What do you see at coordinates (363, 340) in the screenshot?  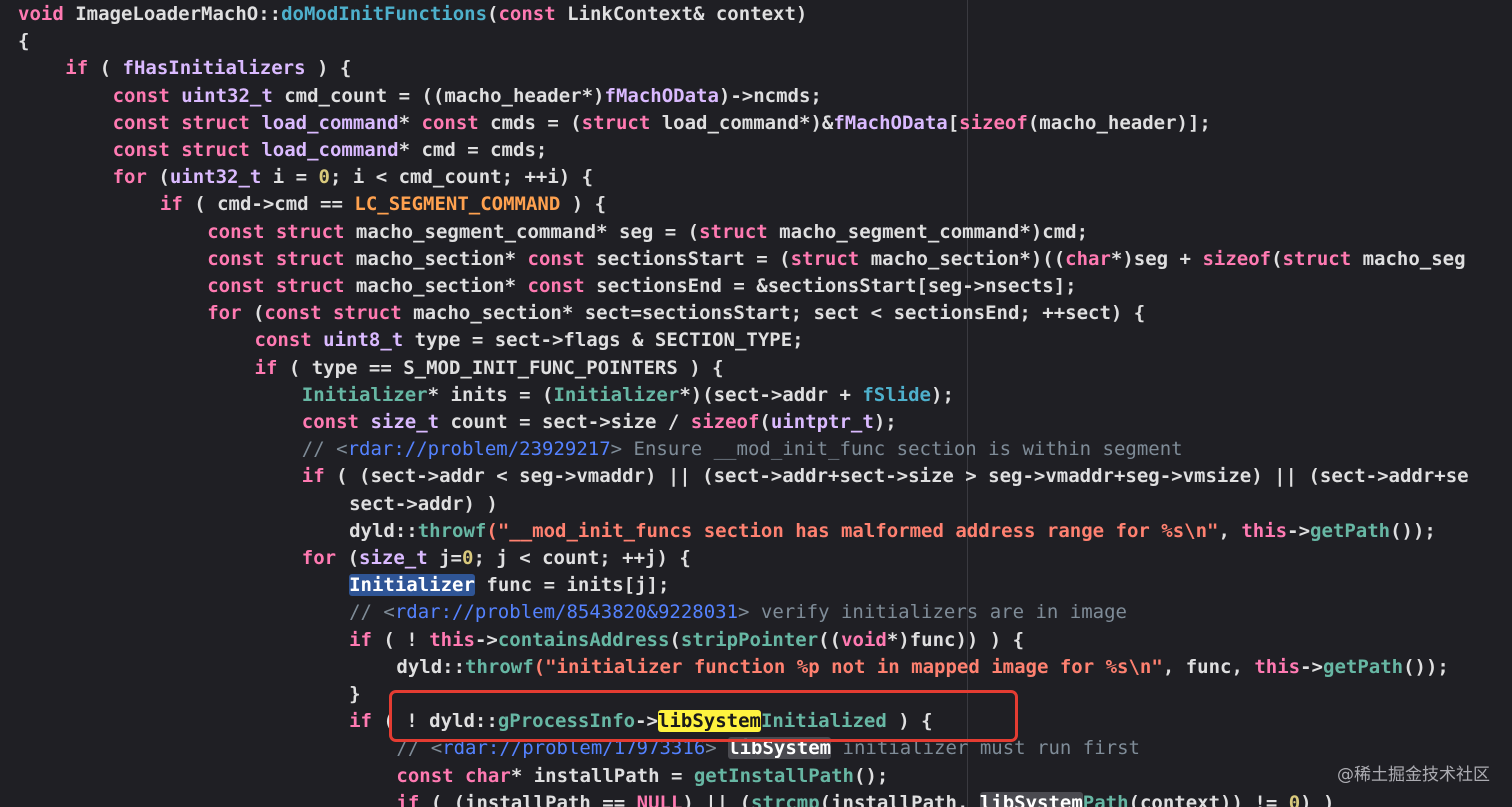 I see `code-token: uint8_t` at bounding box center [363, 340].